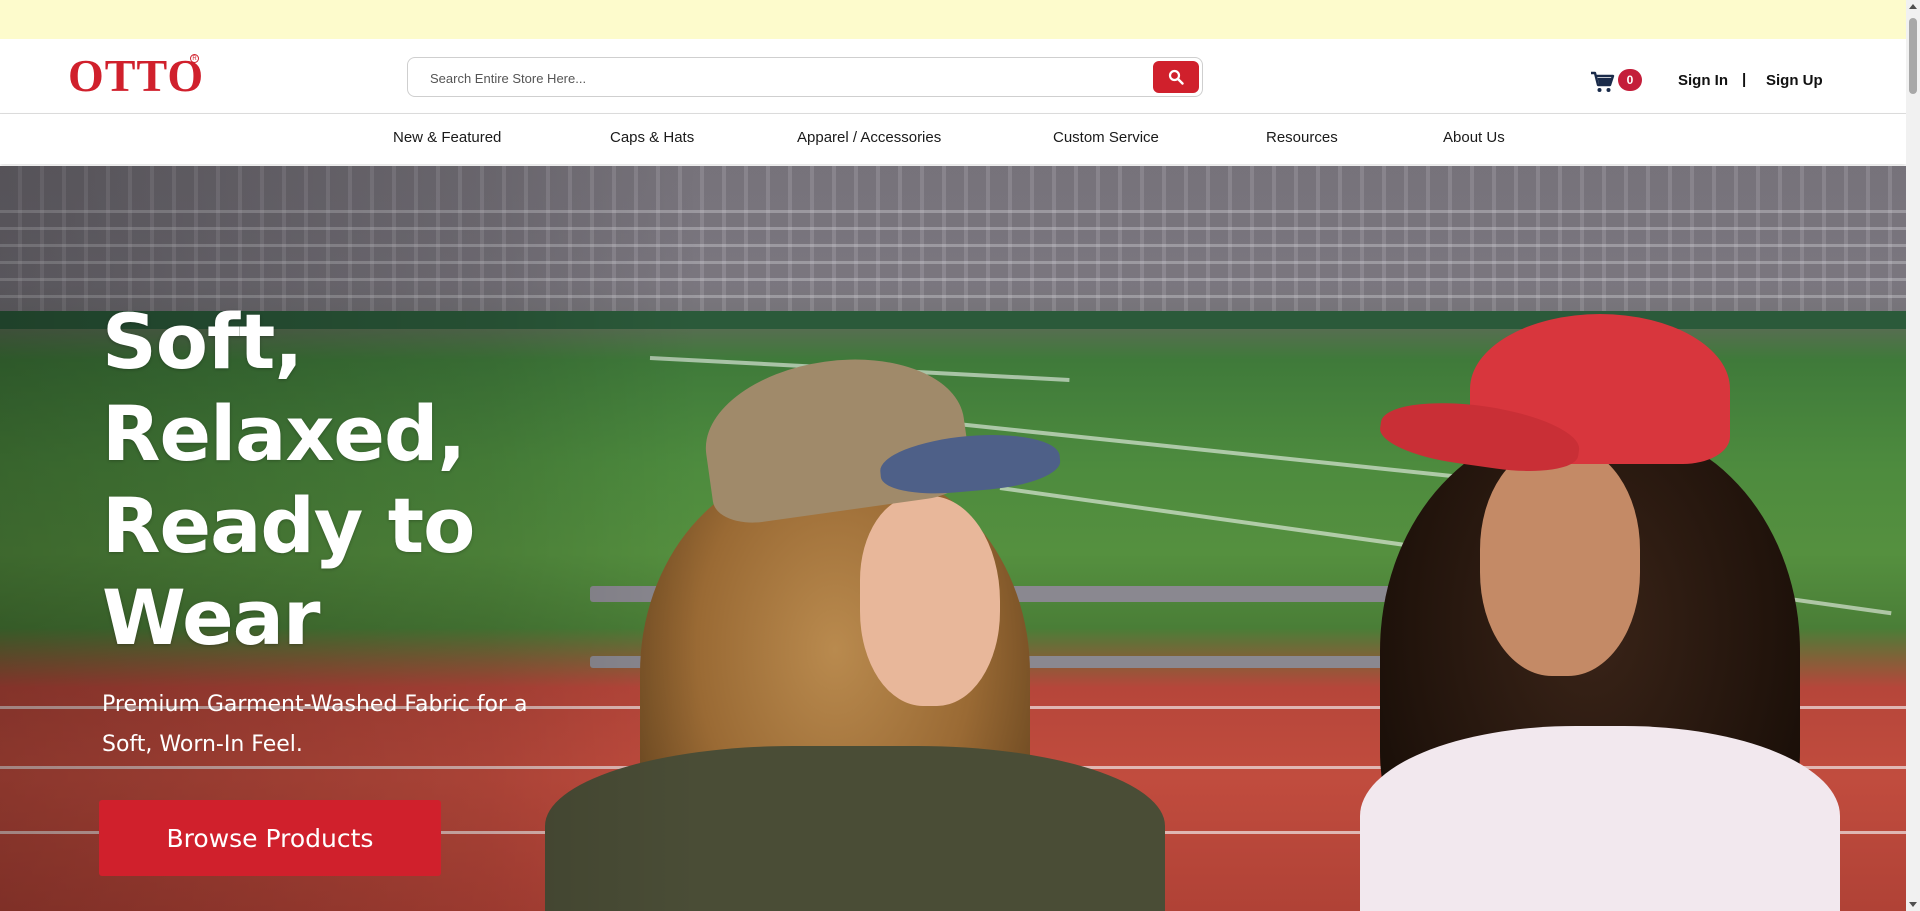 The width and height of the screenshot is (1920, 911). What do you see at coordinates (1600, 818) in the screenshot?
I see `model-right-top` at bounding box center [1600, 818].